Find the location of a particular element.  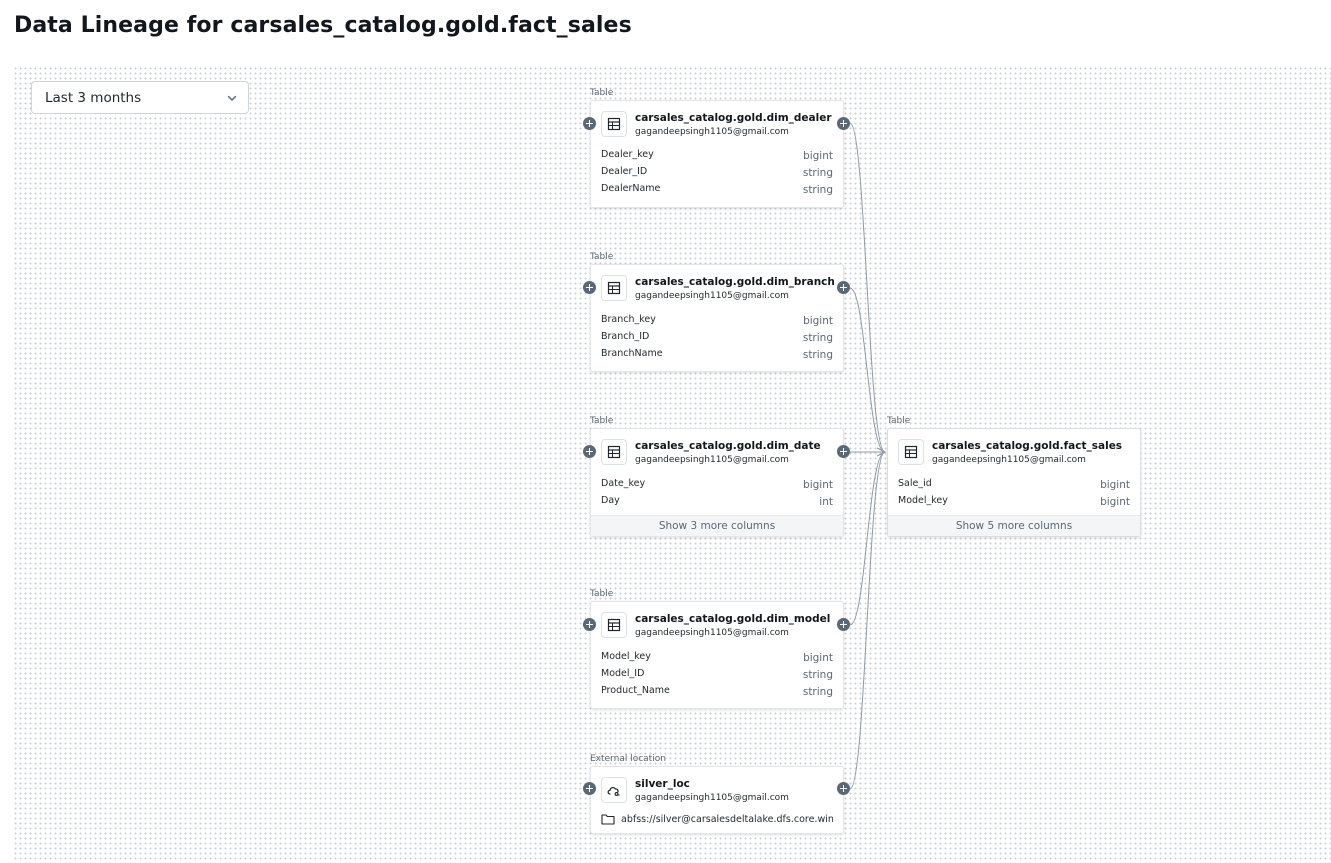

node-type-label: External location is located at coordinates (628, 759).